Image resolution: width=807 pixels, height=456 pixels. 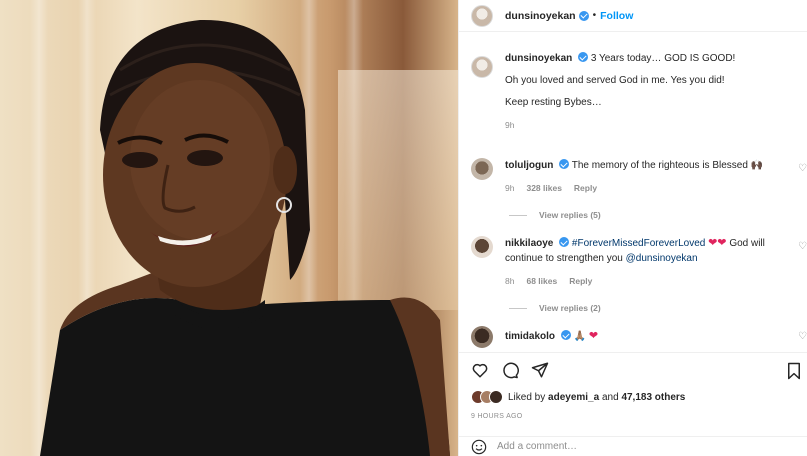 What do you see at coordinates (717, 243) in the screenshot?
I see `red-heart-emoji: ❤❤` at bounding box center [717, 243].